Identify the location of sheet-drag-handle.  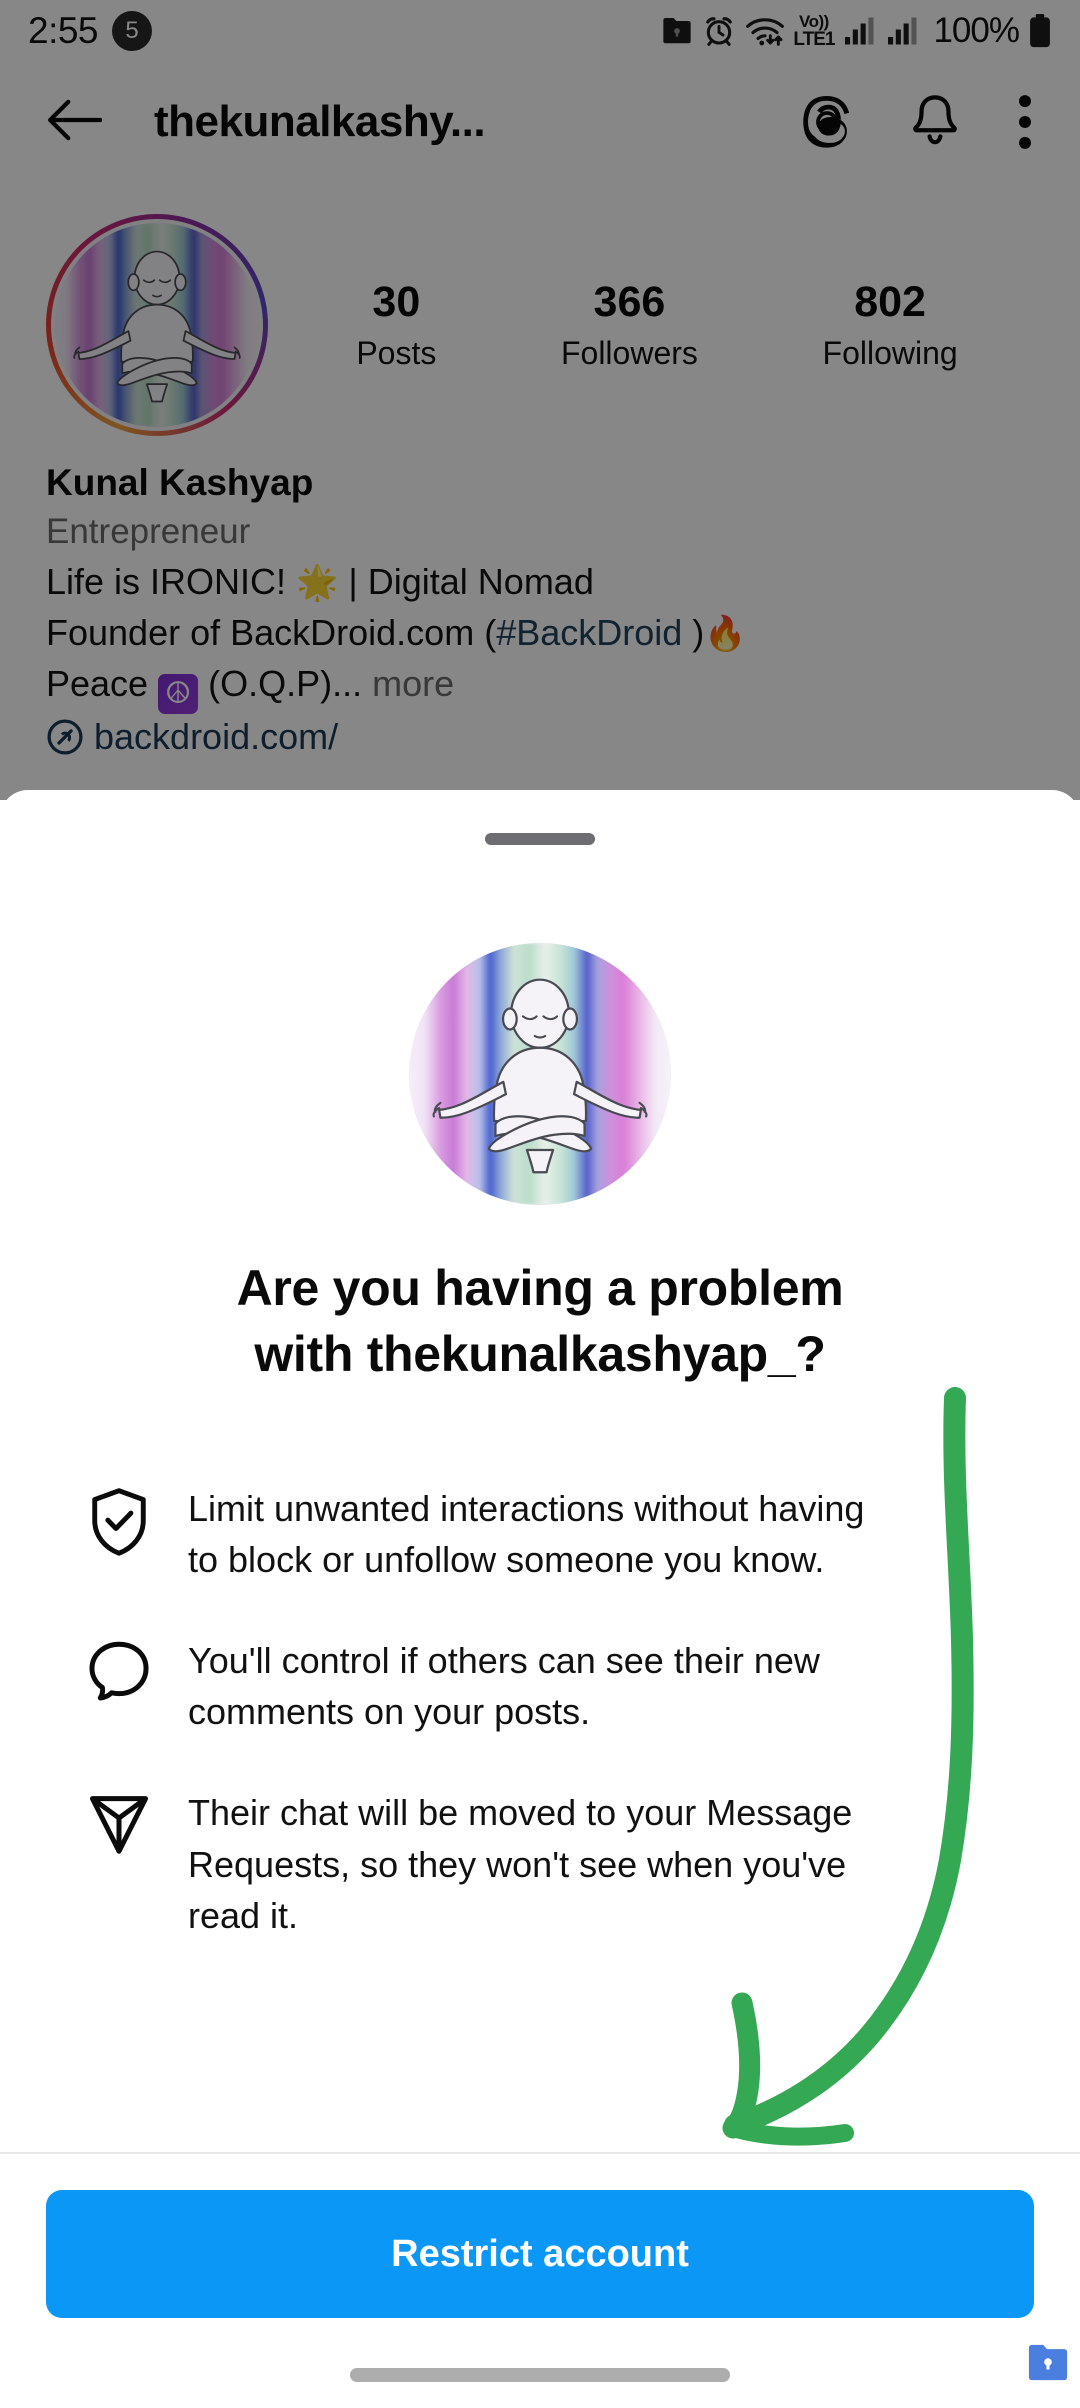
(540, 839).